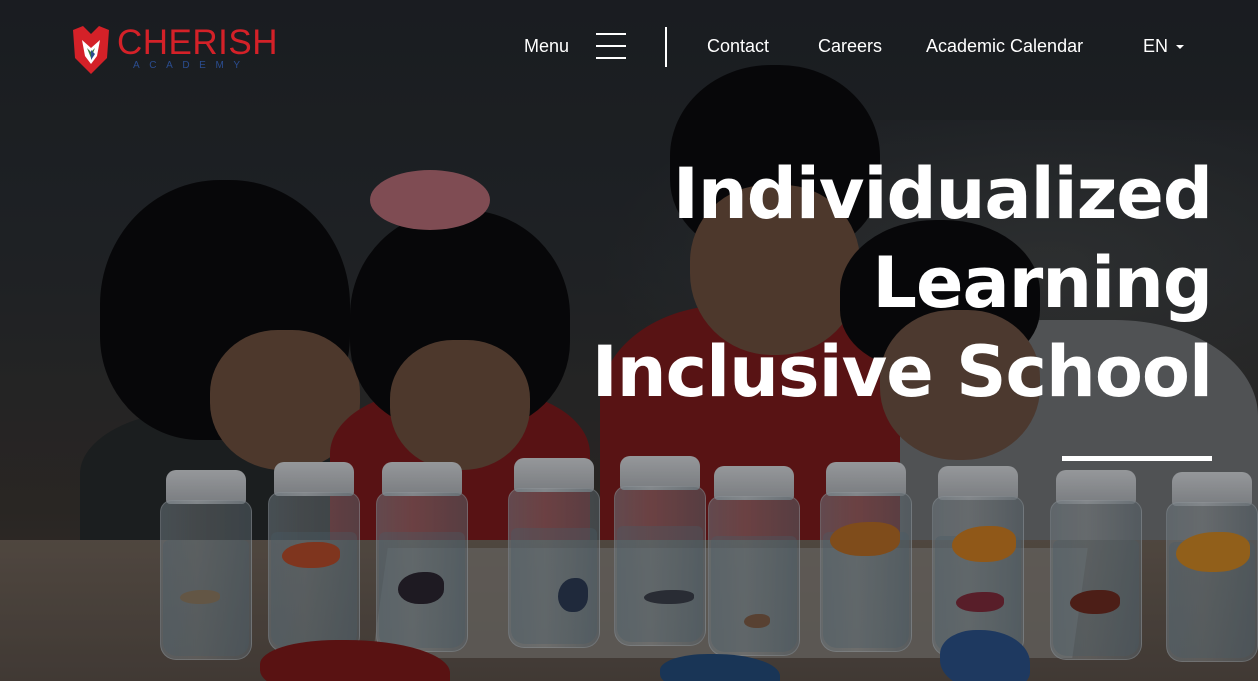  I want to click on language-selector: EN, so click(1155, 46).